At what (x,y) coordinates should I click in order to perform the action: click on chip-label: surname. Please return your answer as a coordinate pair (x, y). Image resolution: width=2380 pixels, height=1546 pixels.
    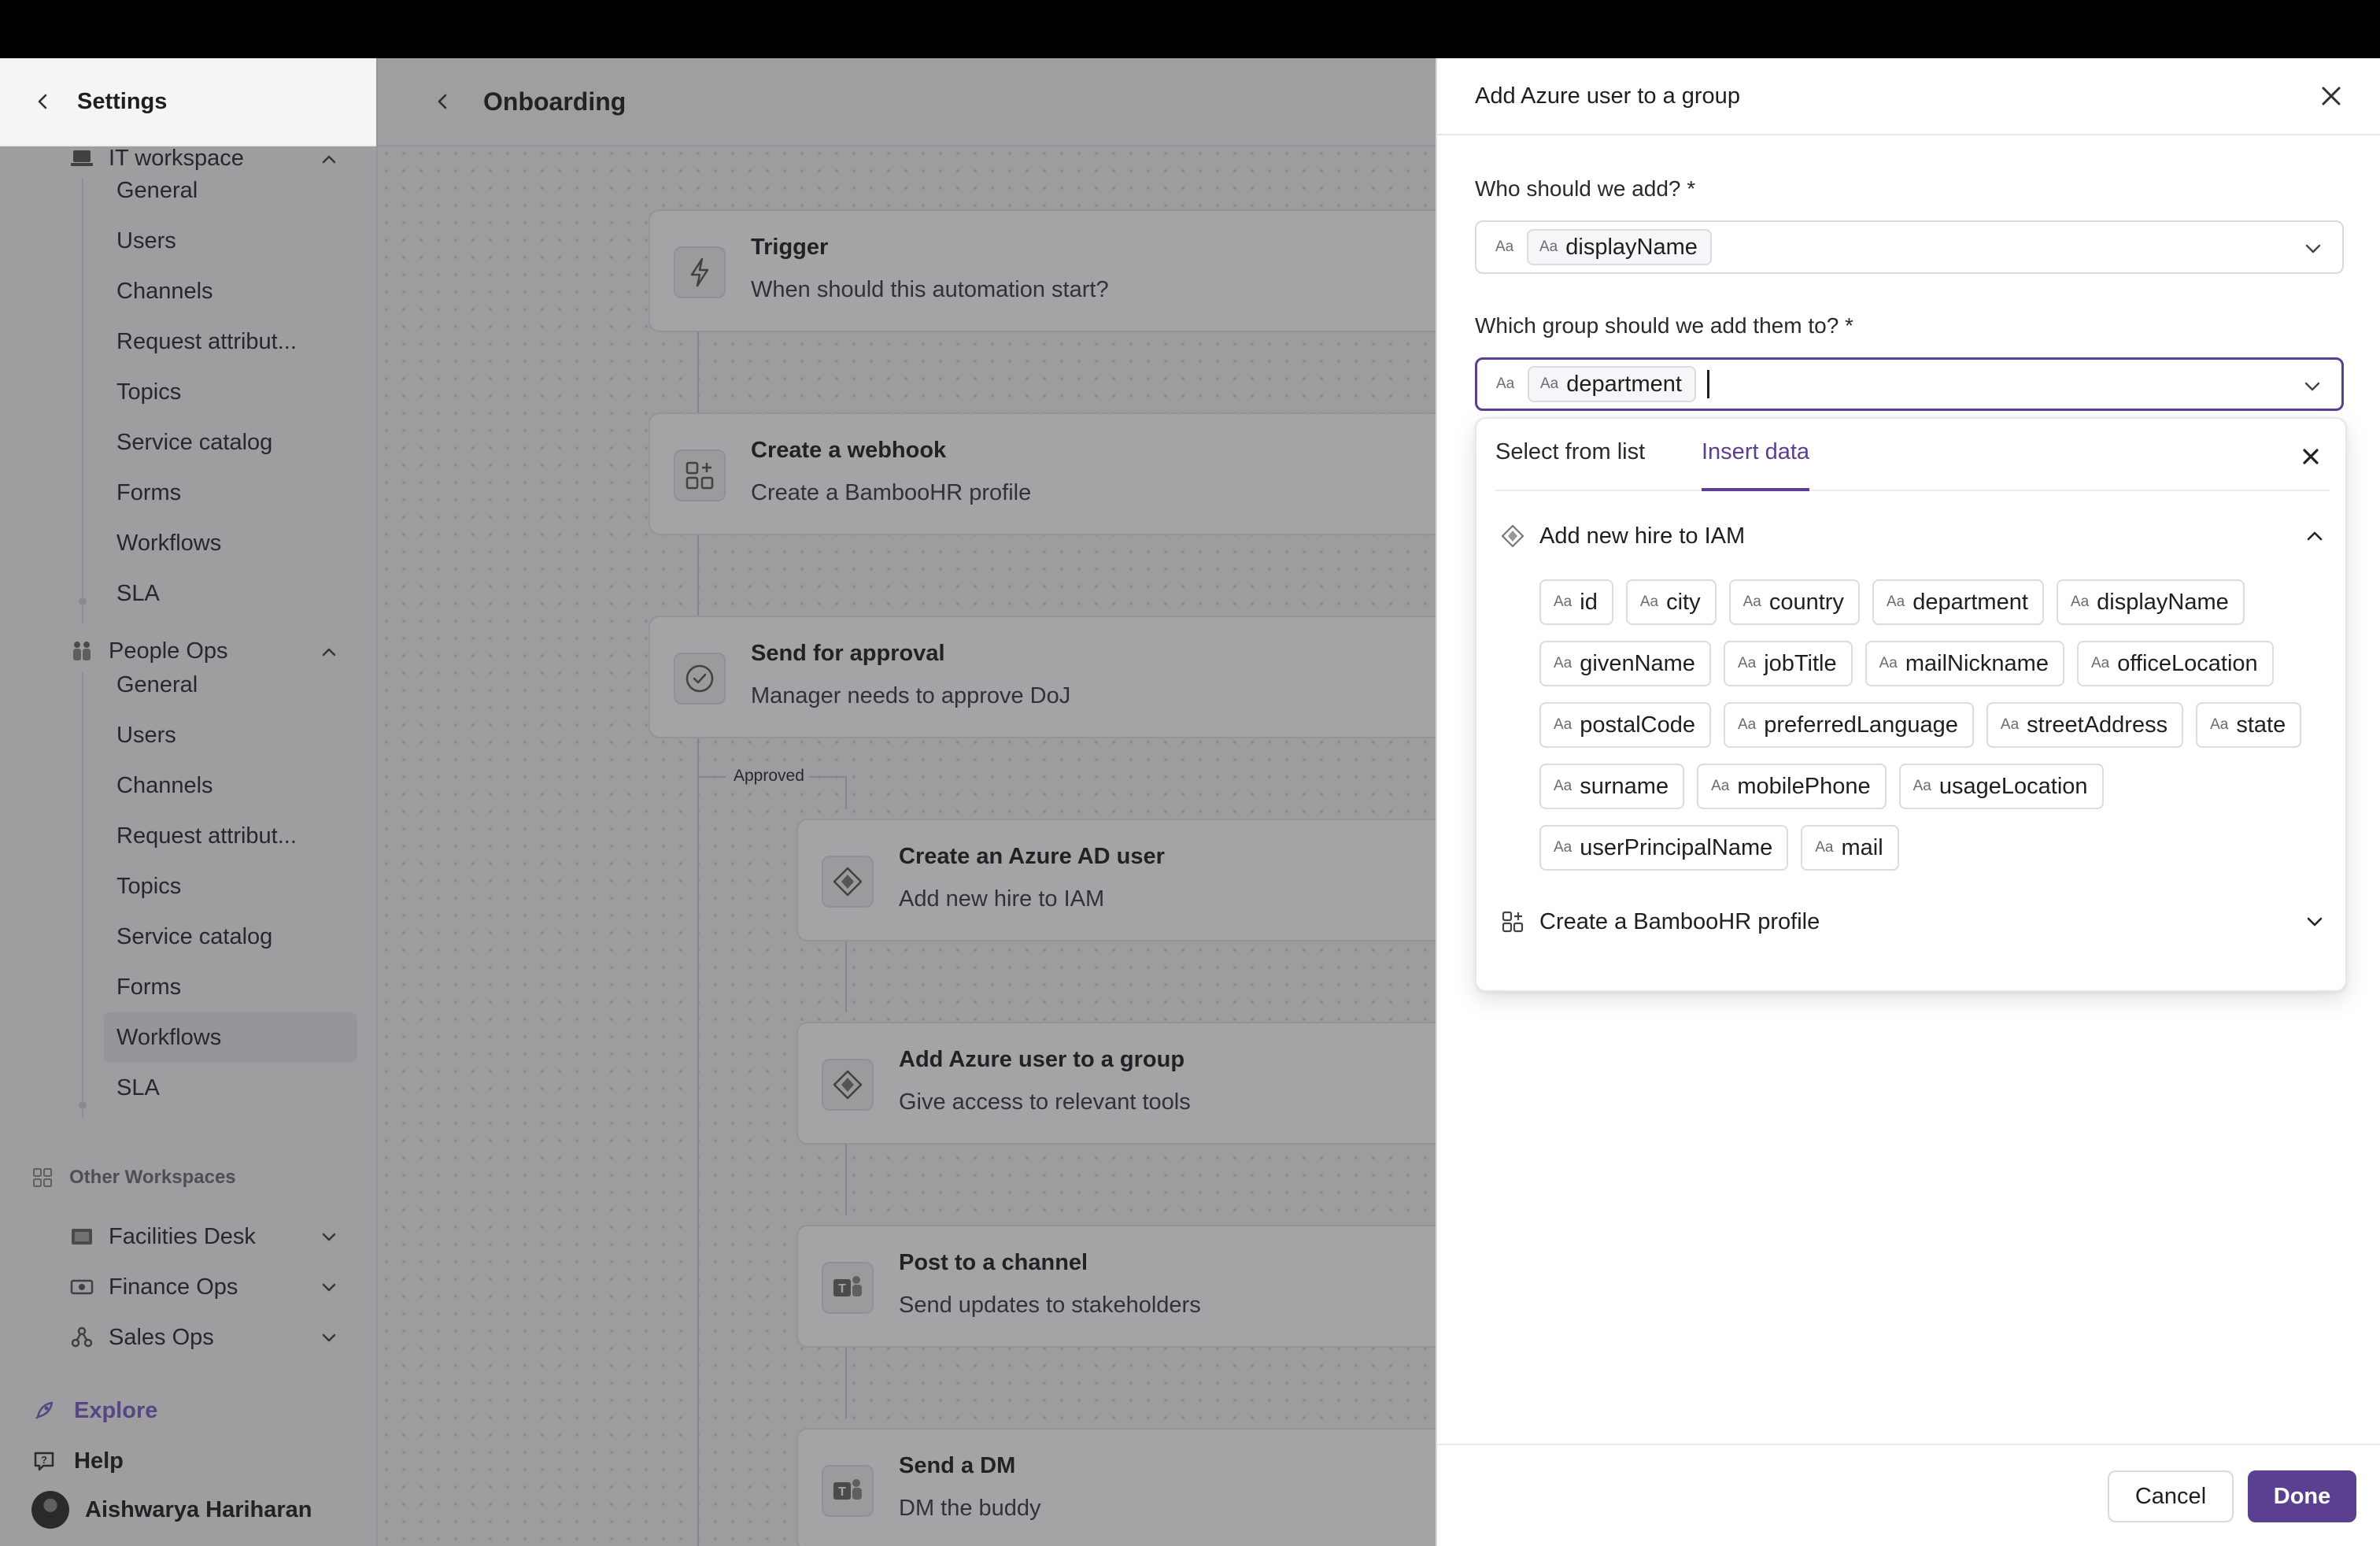
    Looking at the image, I should click on (1624, 786).